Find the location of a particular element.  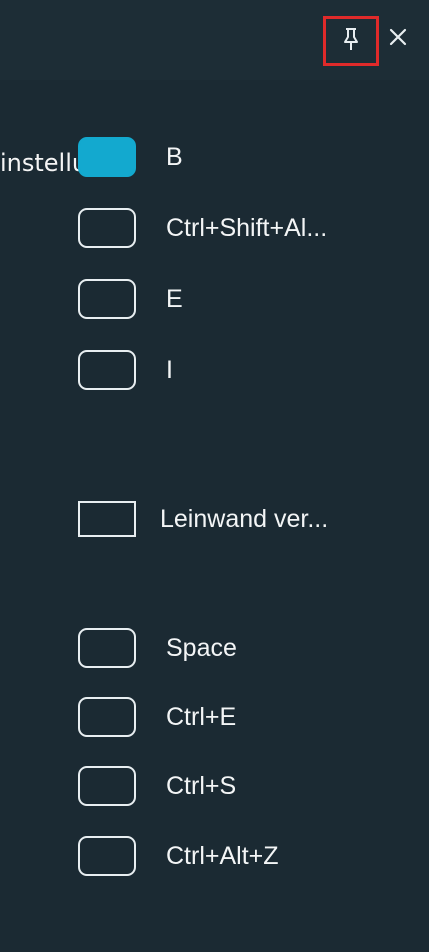

shortcut-row-i: I is located at coordinates (125, 370).